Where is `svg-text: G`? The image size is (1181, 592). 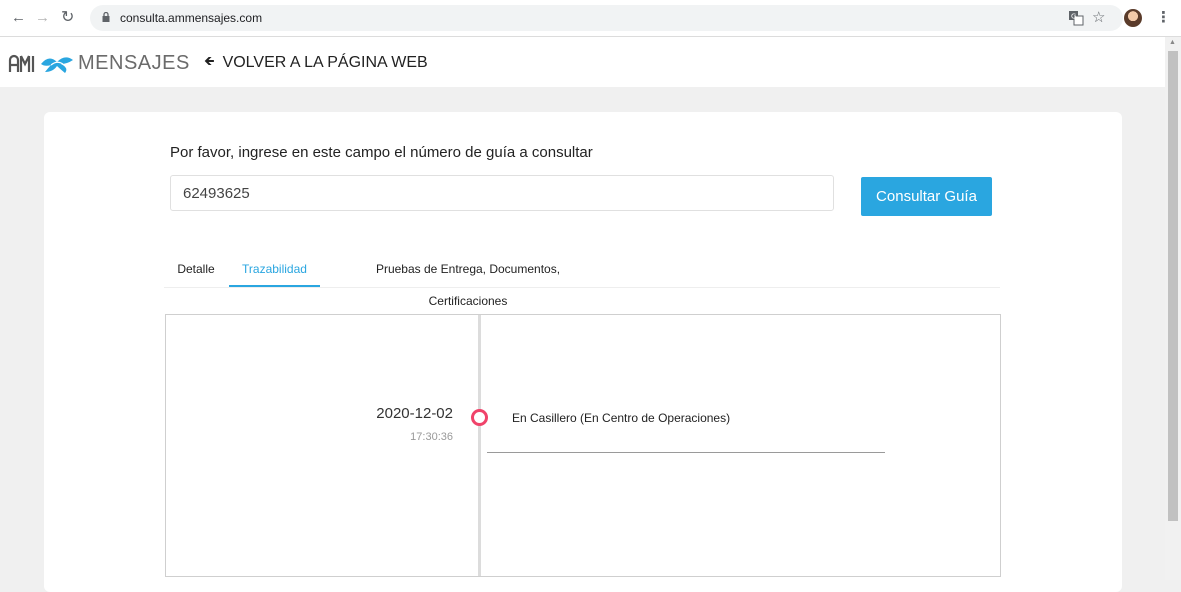 svg-text: G is located at coordinates (1073, 17).